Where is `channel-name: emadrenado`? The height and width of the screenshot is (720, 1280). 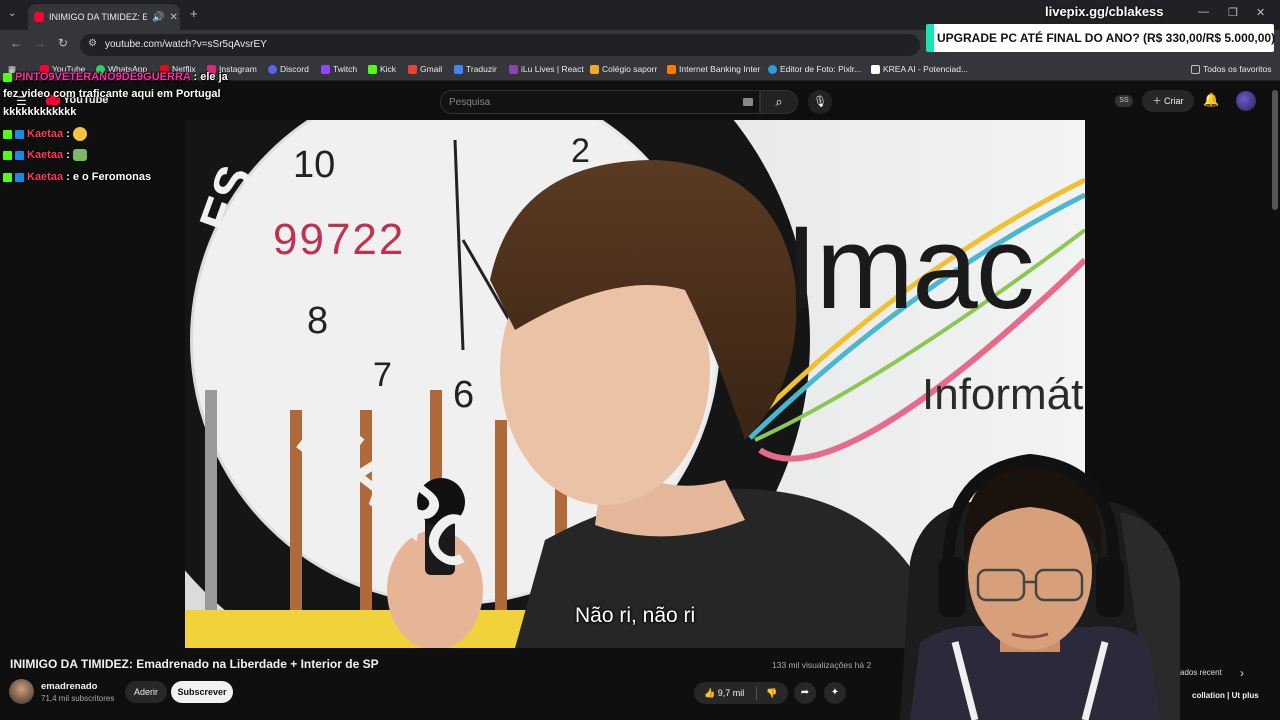 channel-name: emadrenado is located at coordinates (69, 686).